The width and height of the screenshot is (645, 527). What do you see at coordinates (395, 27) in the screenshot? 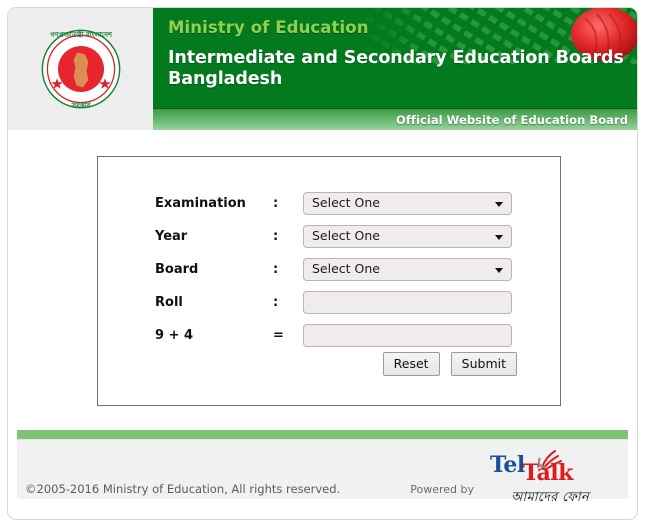
I see `ministry-row: Ministry of Education` at bounding box center [395, 27].